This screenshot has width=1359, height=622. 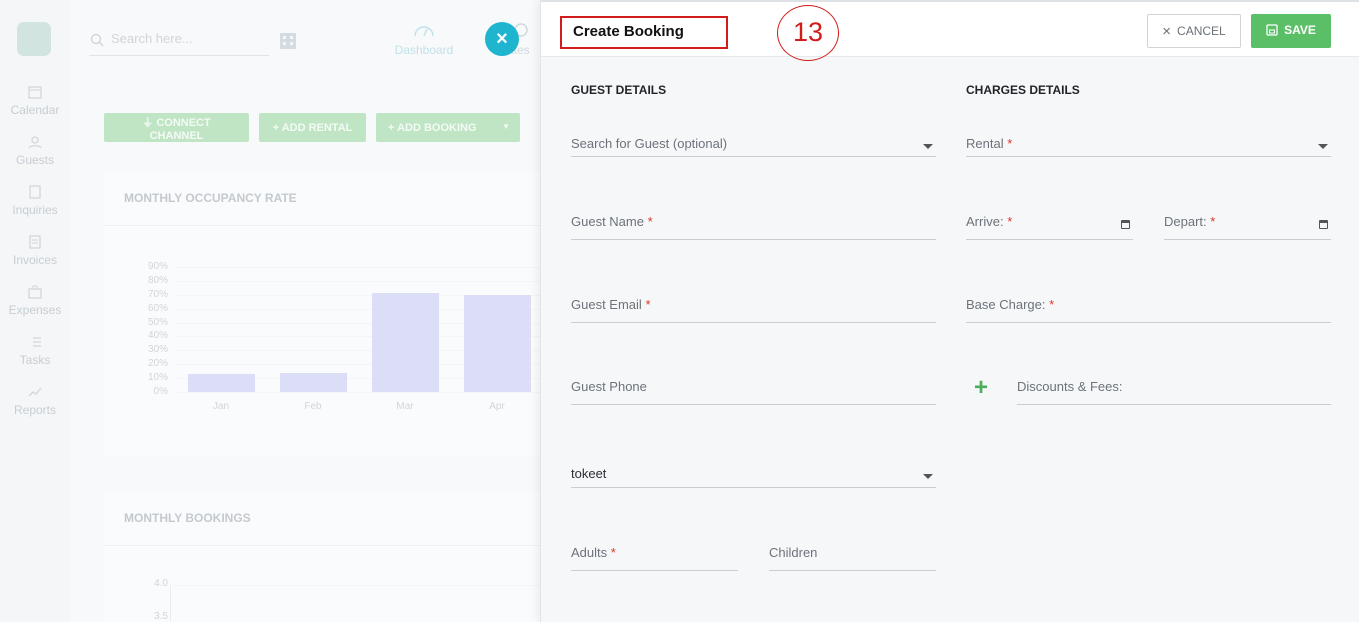 What do you see at coordinates (981, 388) in the screenshot?
I see `add-fee-plus-icon: +` at bounding box center [981, 388].